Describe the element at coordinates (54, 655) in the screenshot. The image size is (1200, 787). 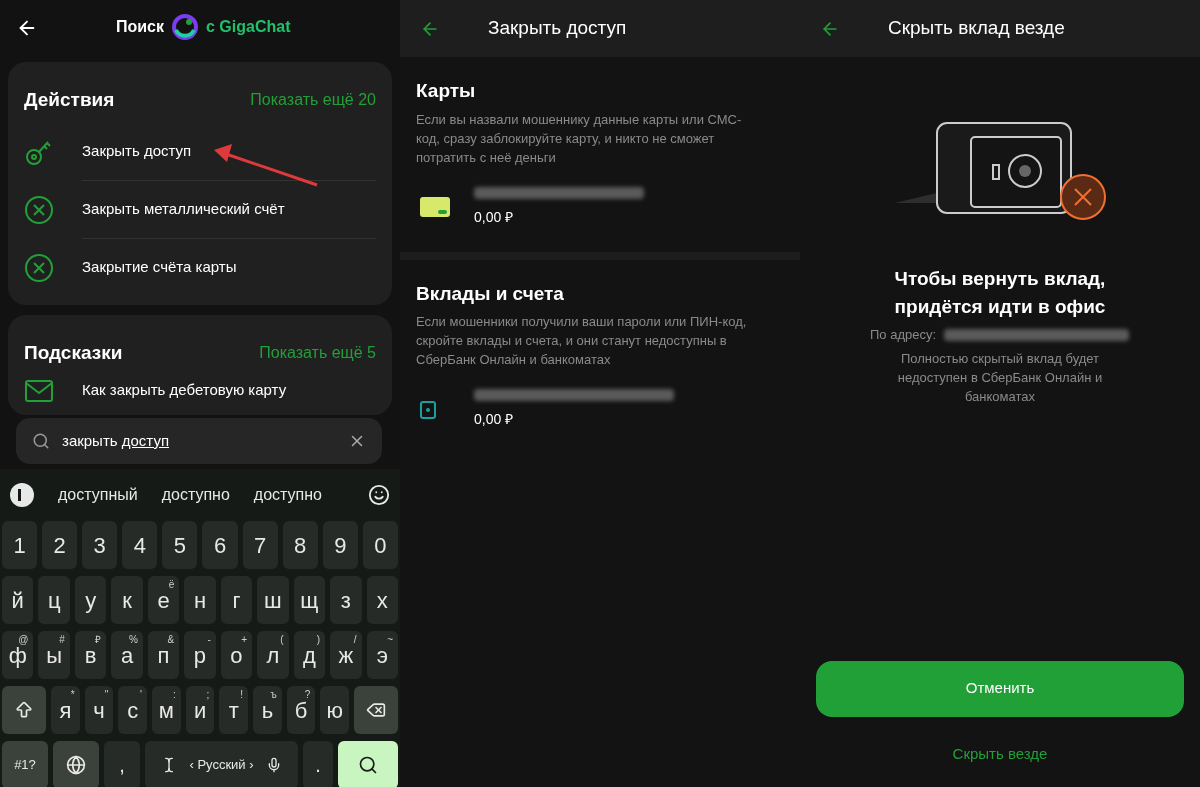
I see `keyboard-key: ы #` at that location.